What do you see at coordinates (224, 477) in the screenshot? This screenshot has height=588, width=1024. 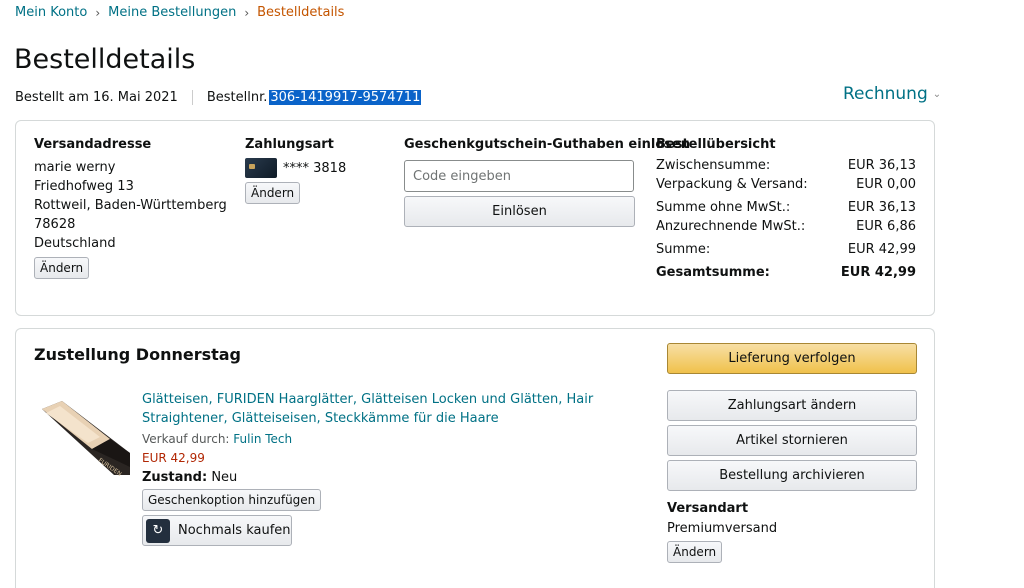 I see `condition-value: Neu` at bounding box center [224, 477].